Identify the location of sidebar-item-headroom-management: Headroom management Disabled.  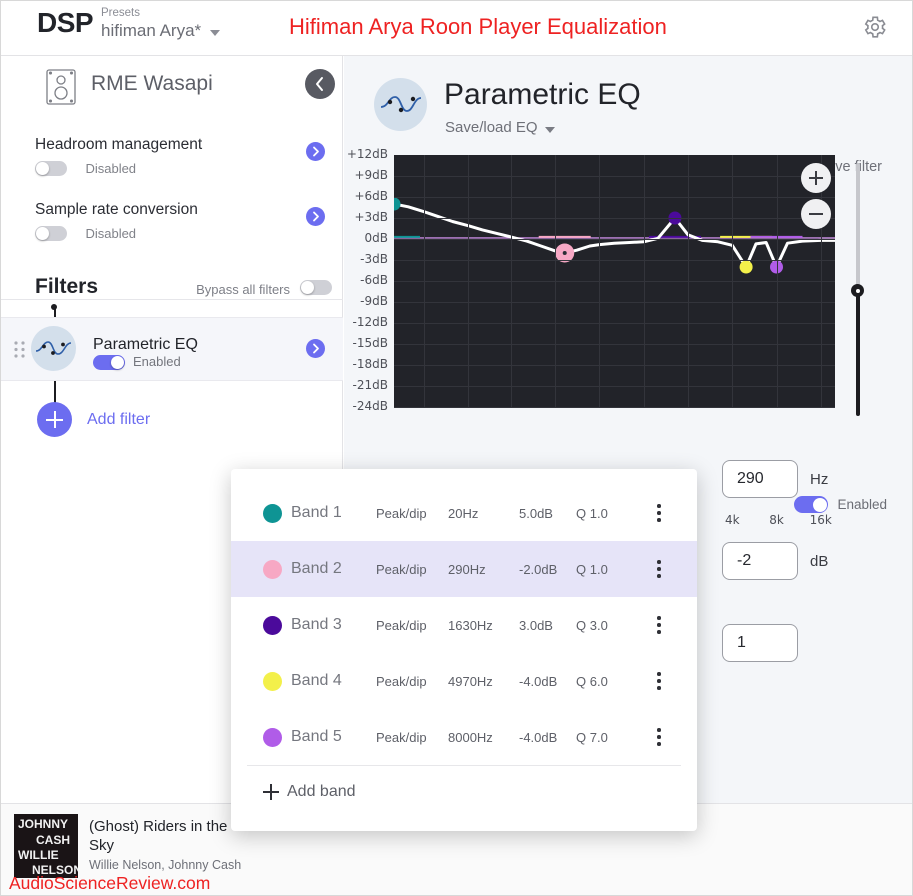
(172, 157).